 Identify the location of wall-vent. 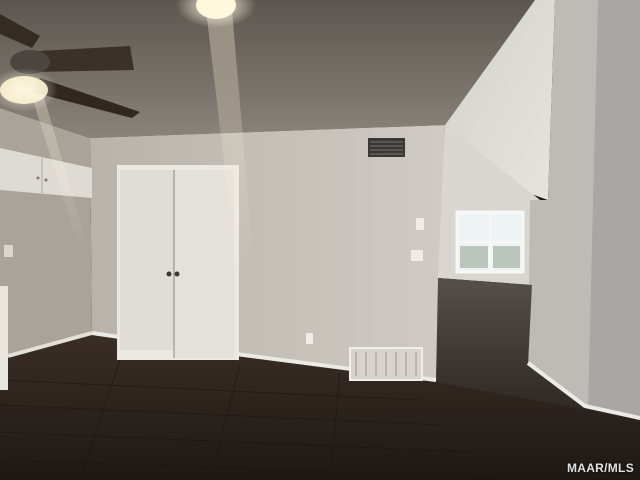
(386, 147).